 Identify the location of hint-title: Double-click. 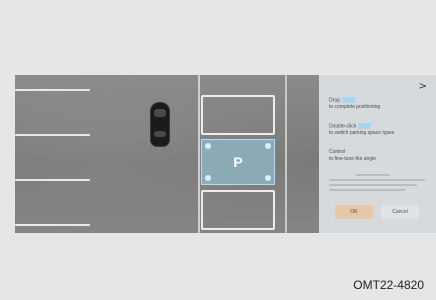
(343, 126).